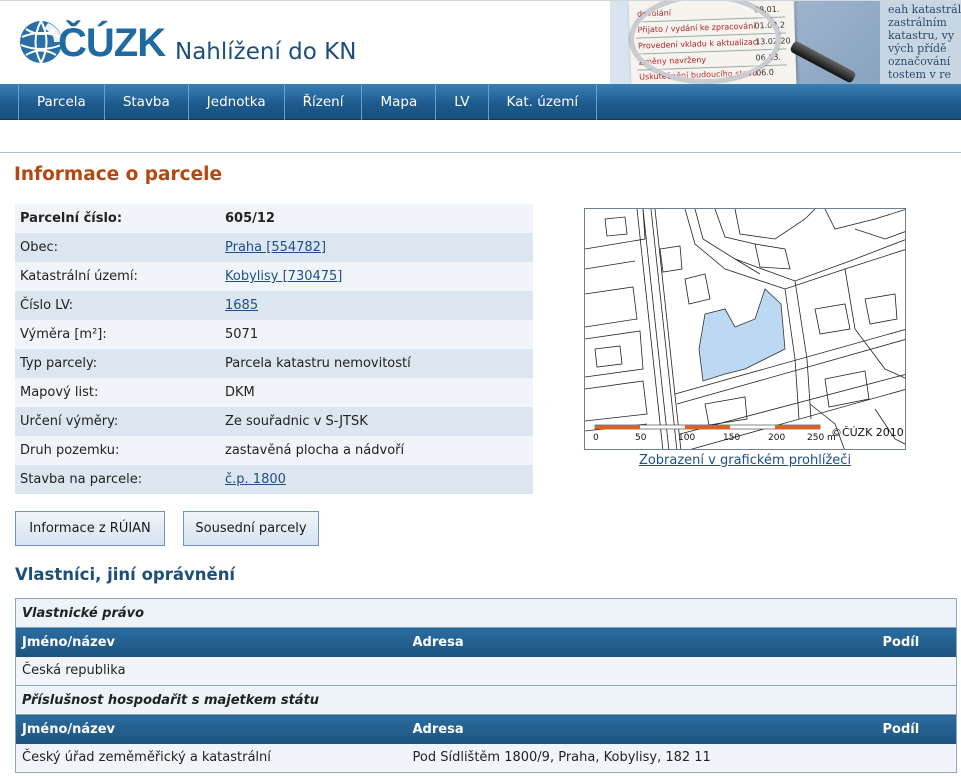 Image resolution: width=961 pixels, height=776 pixels. Describe the element at coordinates (917, 48) in the screenshot. I see `banner-word: vých přídě` at that location.